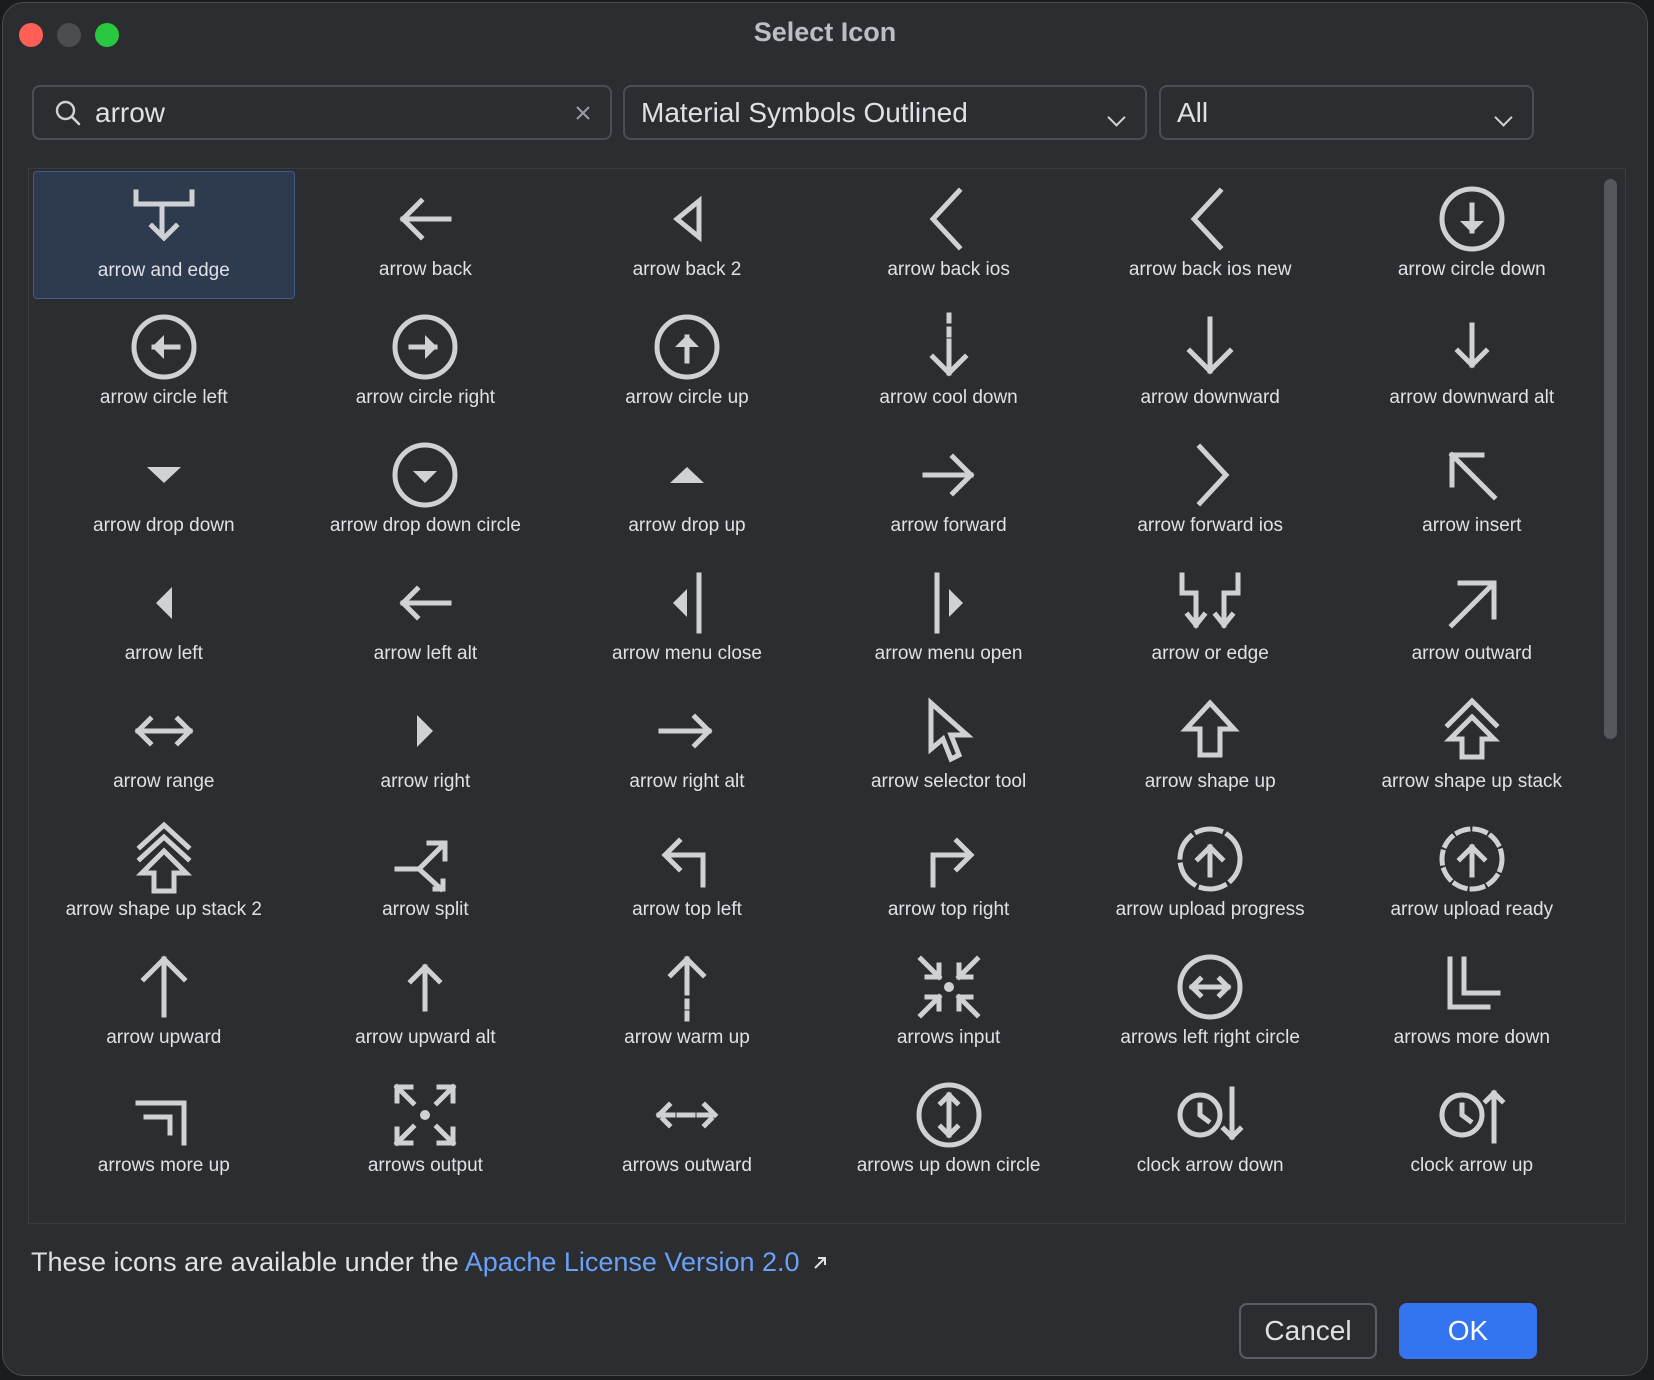 Image resolution: width=1654 pixels, height=1380 pixels. Describe the element at coordinates (1210, 1113) in the screenshot. I see `clock-arrow-down-icon` at that location.